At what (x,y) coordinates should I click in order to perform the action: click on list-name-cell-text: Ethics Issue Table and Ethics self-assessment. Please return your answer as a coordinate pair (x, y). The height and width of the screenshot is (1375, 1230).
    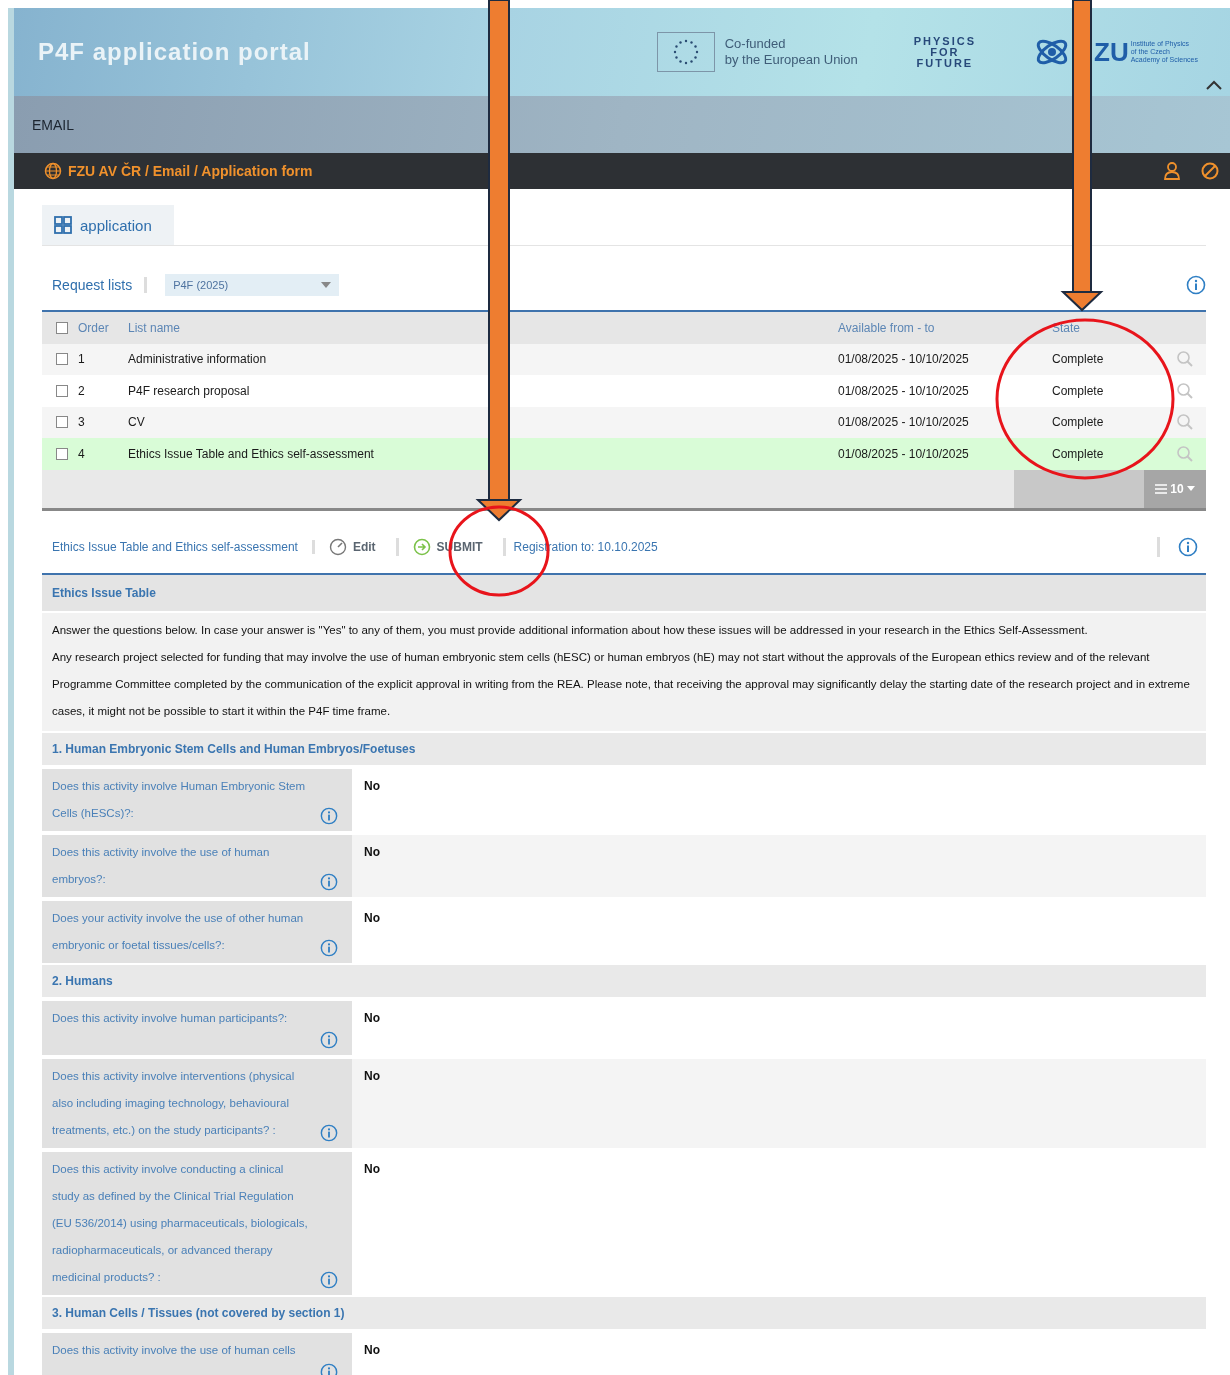
    Looking at the image, I should click on (251, 453).